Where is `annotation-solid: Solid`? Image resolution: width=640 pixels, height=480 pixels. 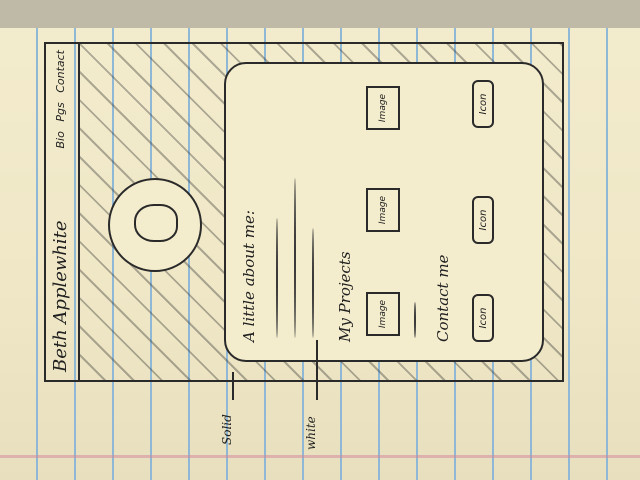 annotation-solid: Solid is located at coordinates (227, 429).